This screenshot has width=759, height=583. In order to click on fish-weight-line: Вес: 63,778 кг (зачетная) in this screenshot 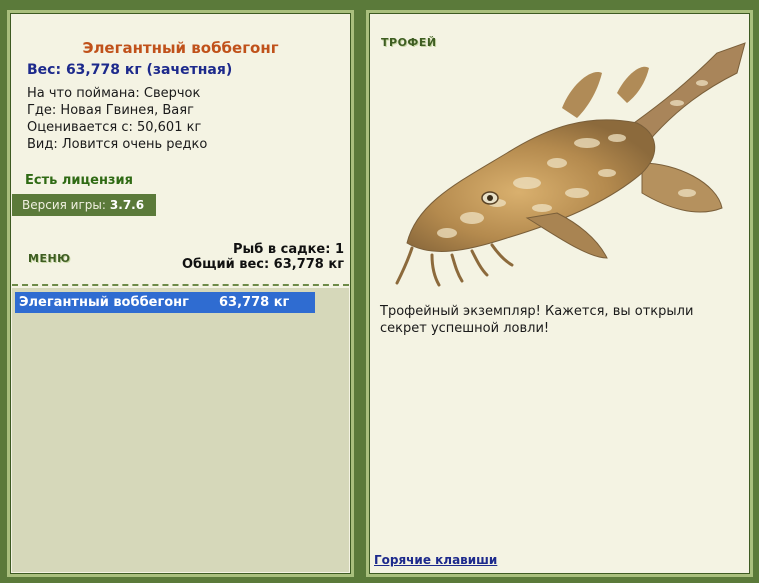, I will do `click(130, 70)`.